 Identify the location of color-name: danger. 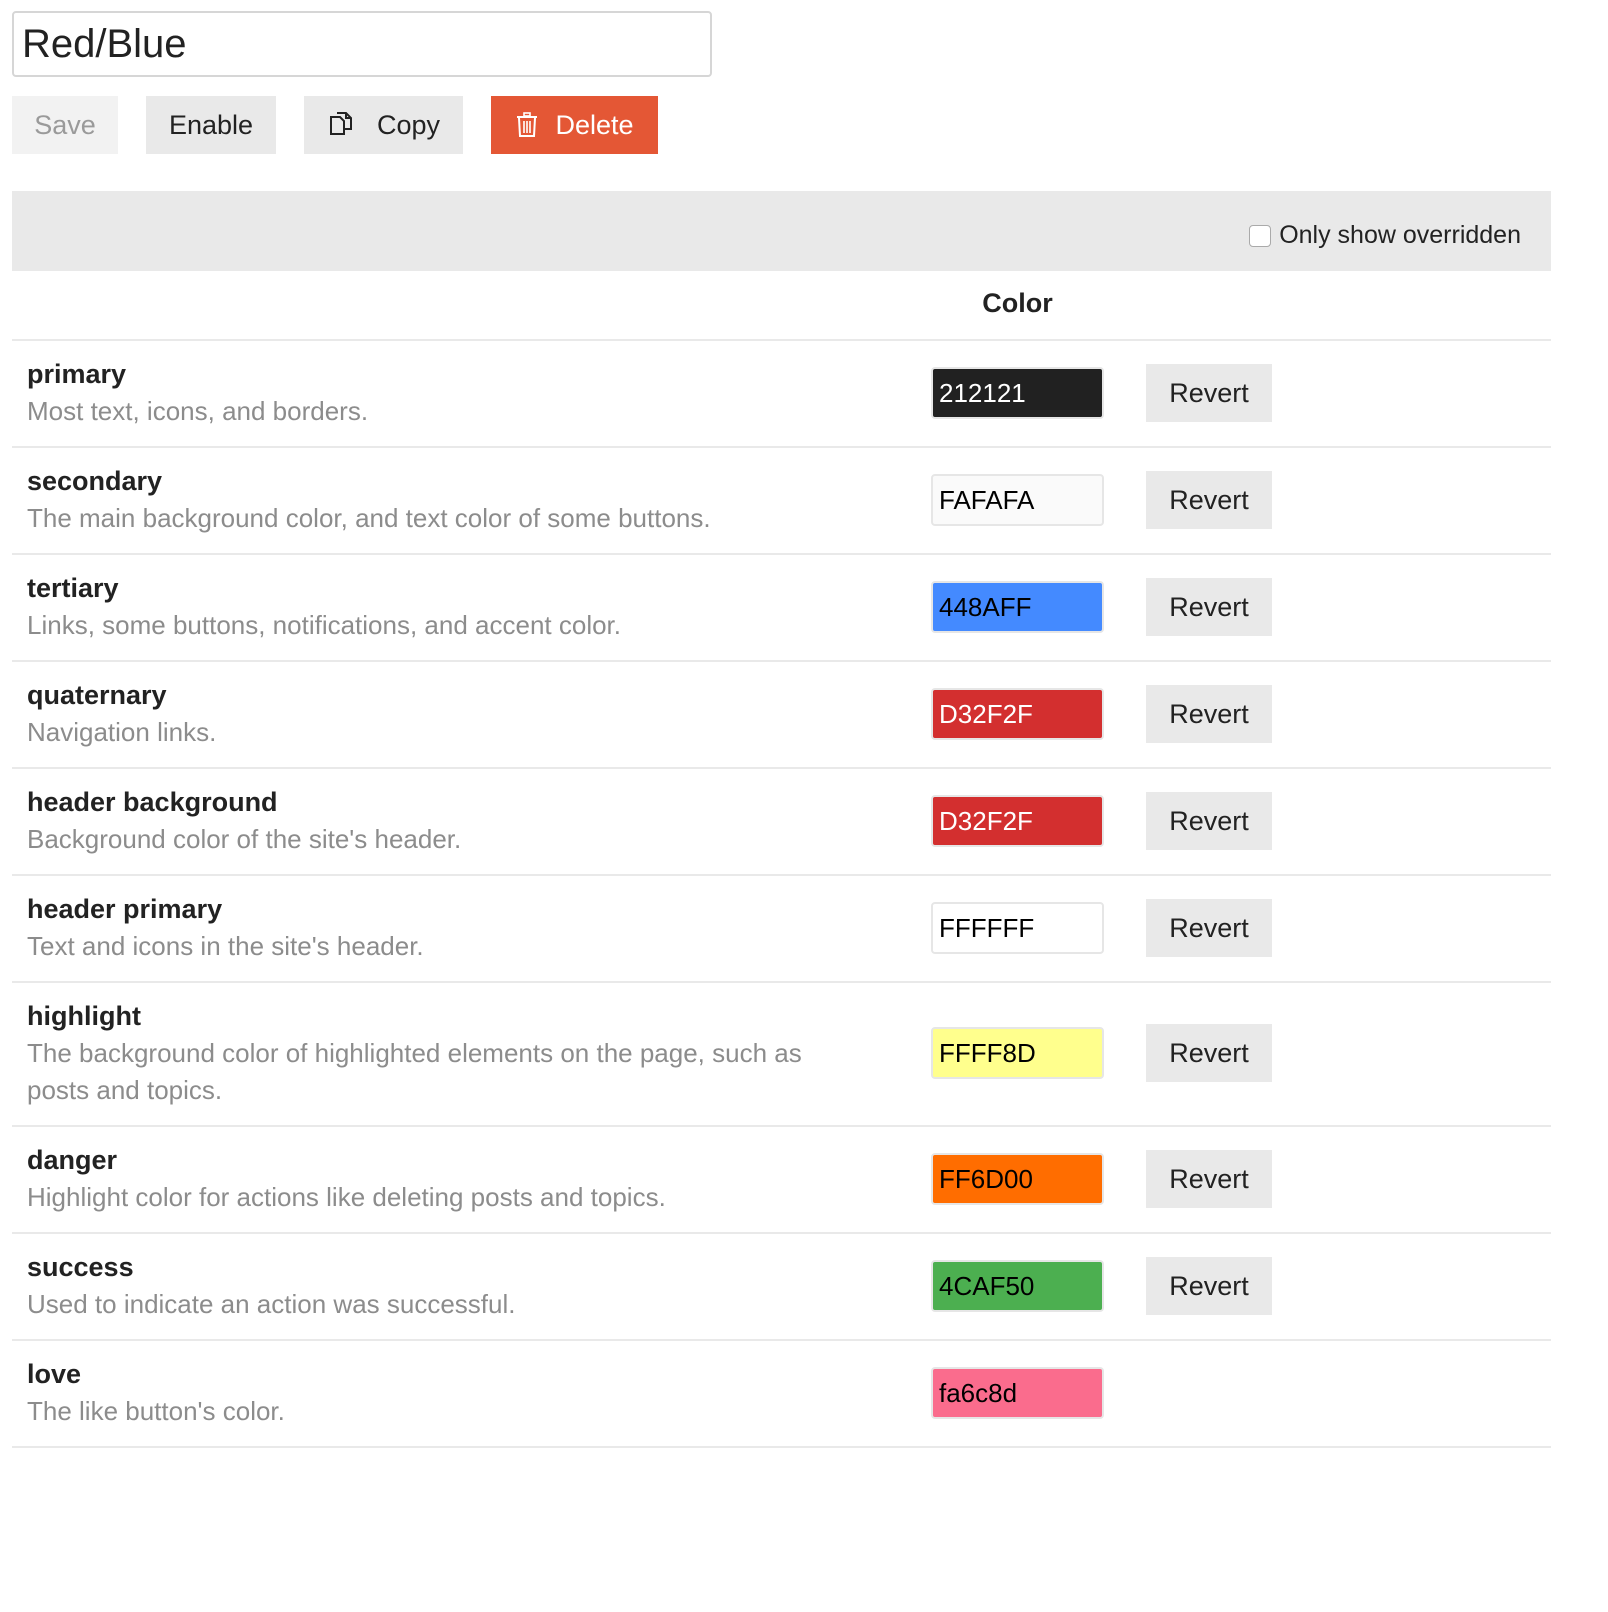
(72, 1160).